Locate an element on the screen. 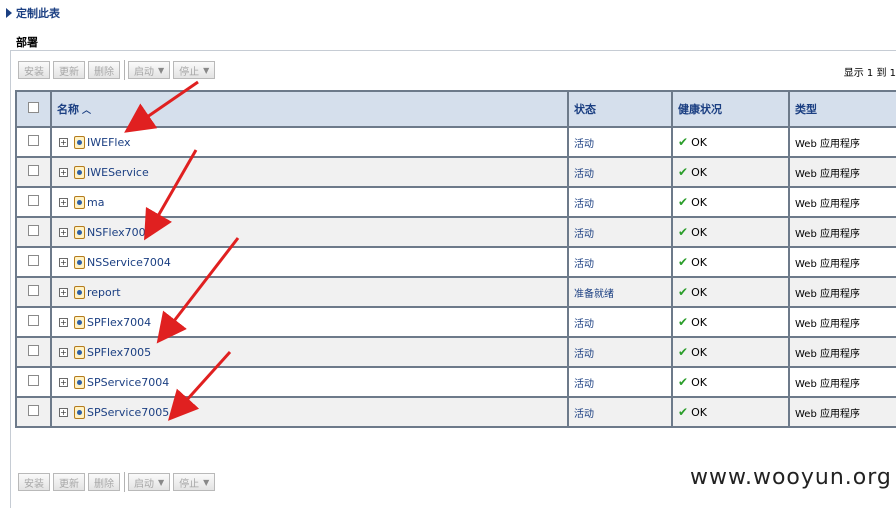 This screenshot has width=896, height=508. customize-table-link: 定制此表 is located at coordinates (33, 13).